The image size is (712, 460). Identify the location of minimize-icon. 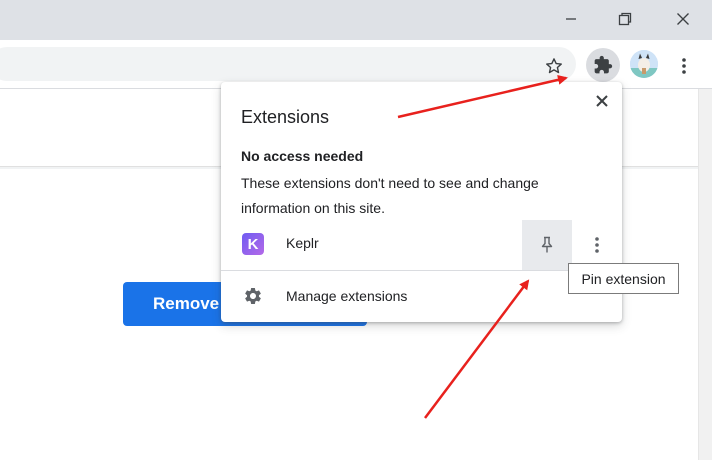
(571, 19).